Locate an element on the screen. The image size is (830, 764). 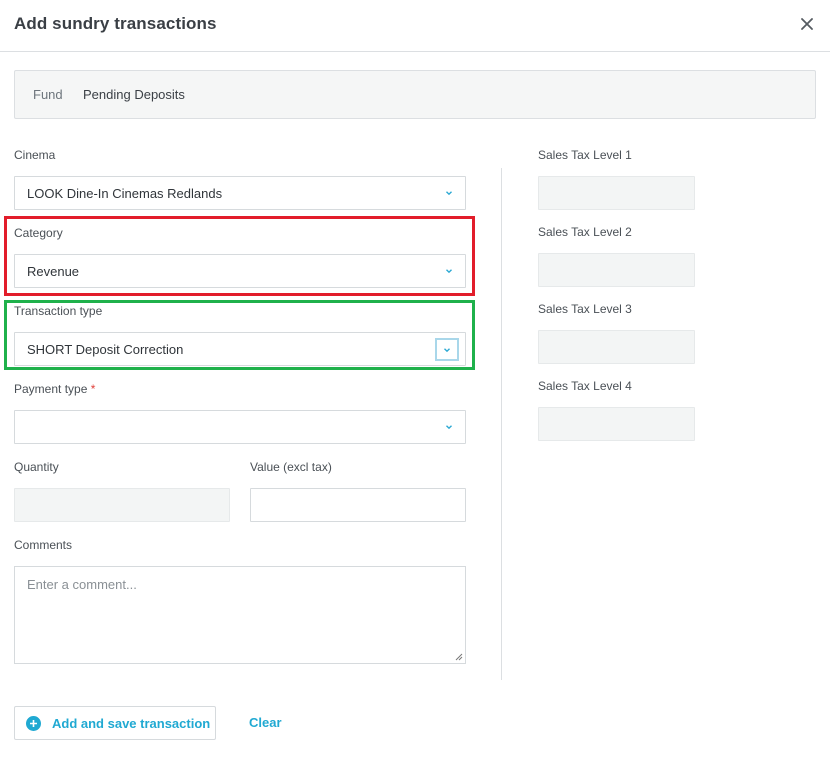
sales-tax-level-3-field is located at coordinates (616, 347).